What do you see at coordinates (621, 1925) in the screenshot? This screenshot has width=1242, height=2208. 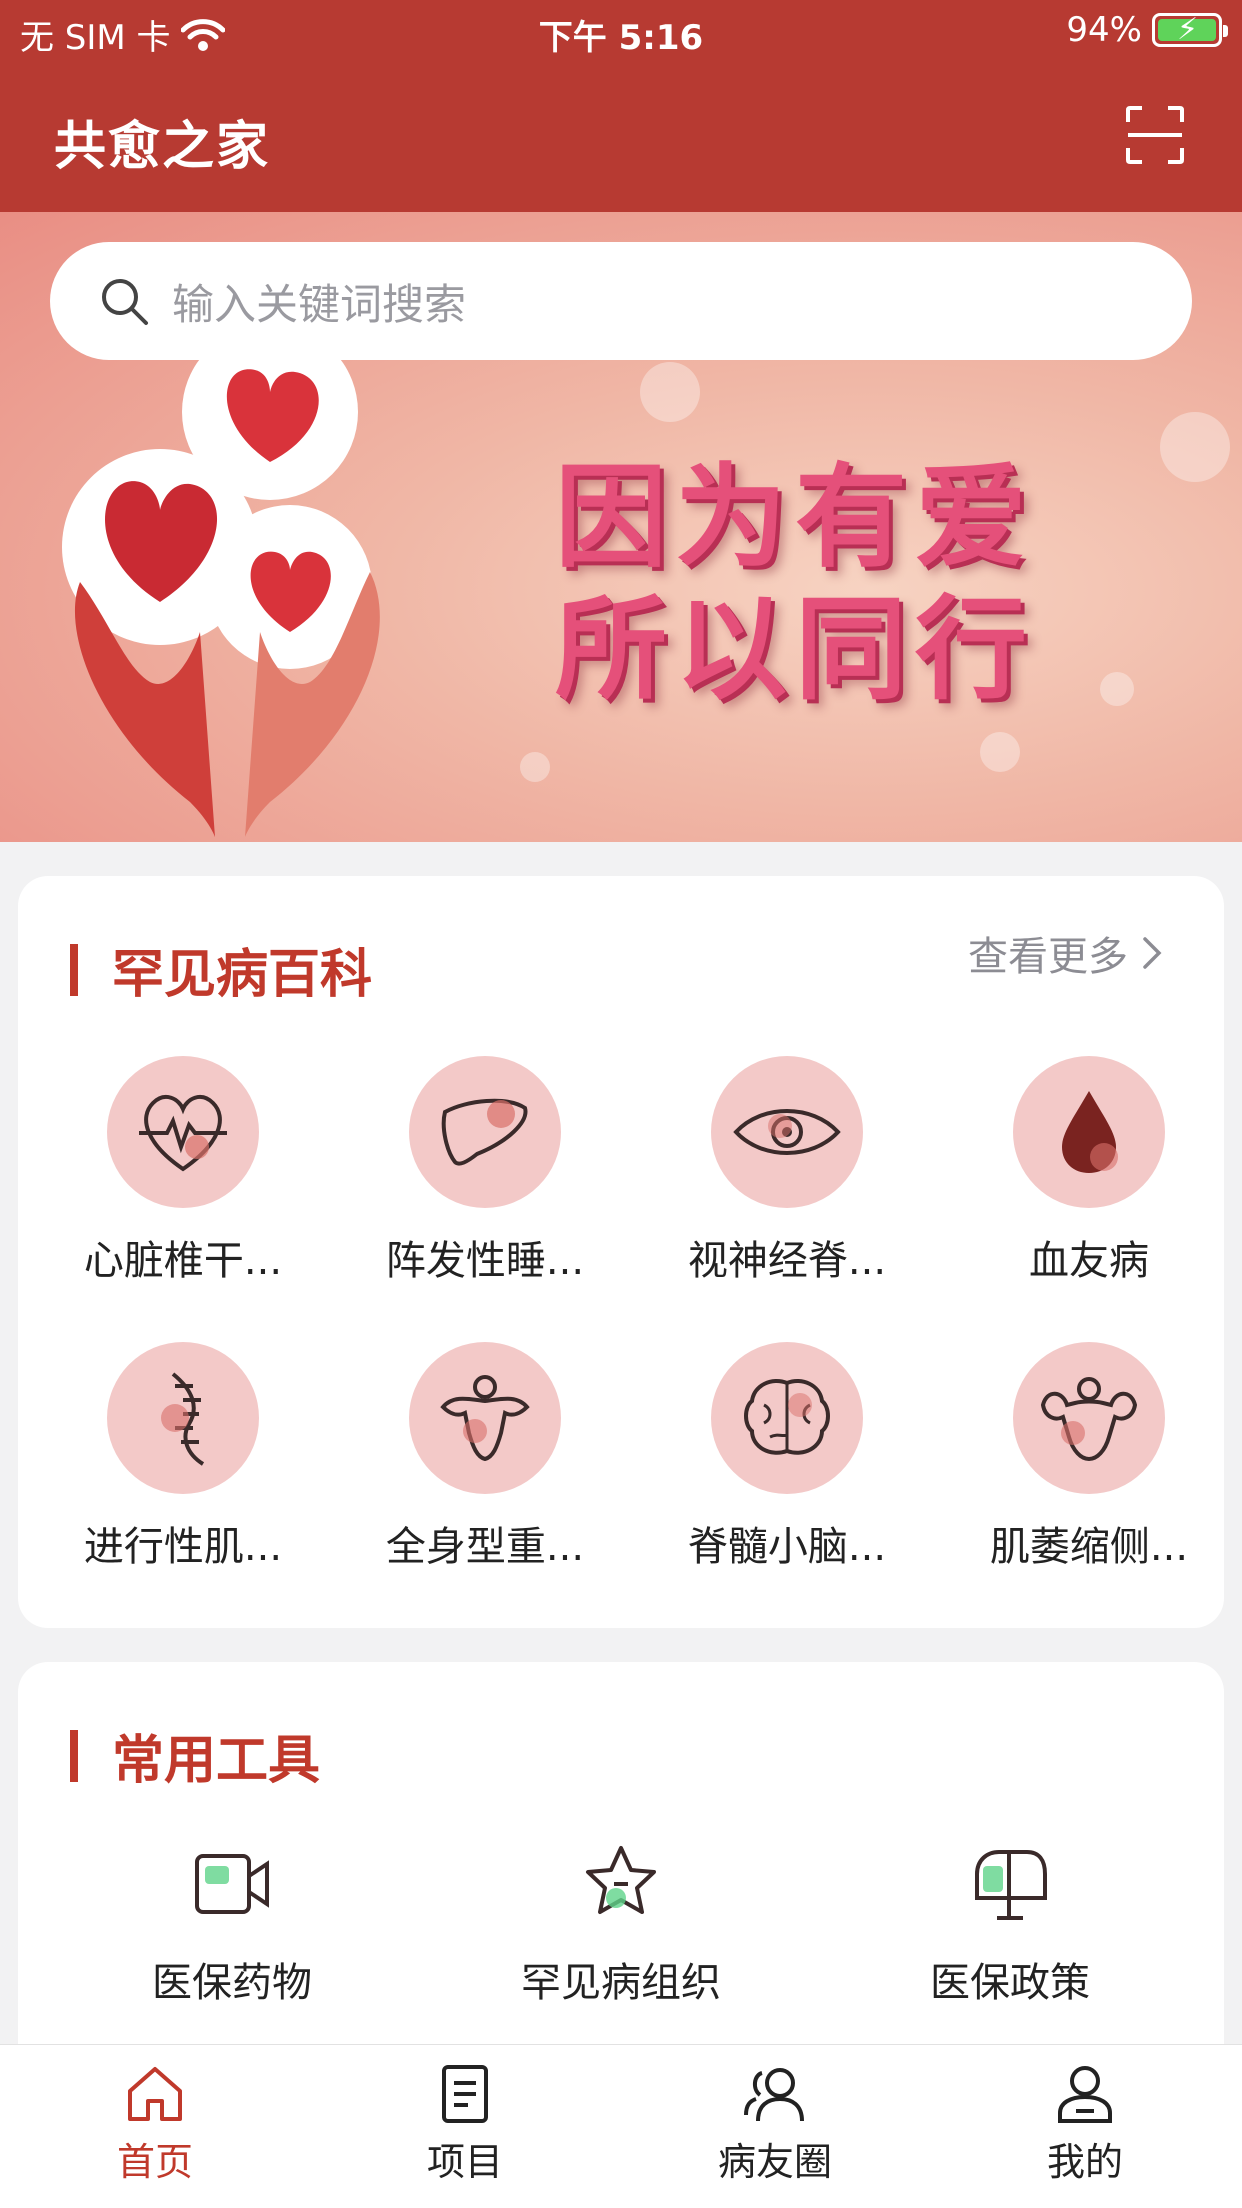 I see `tool-item: 罕见病组织` at bounding box center [621, 1925].